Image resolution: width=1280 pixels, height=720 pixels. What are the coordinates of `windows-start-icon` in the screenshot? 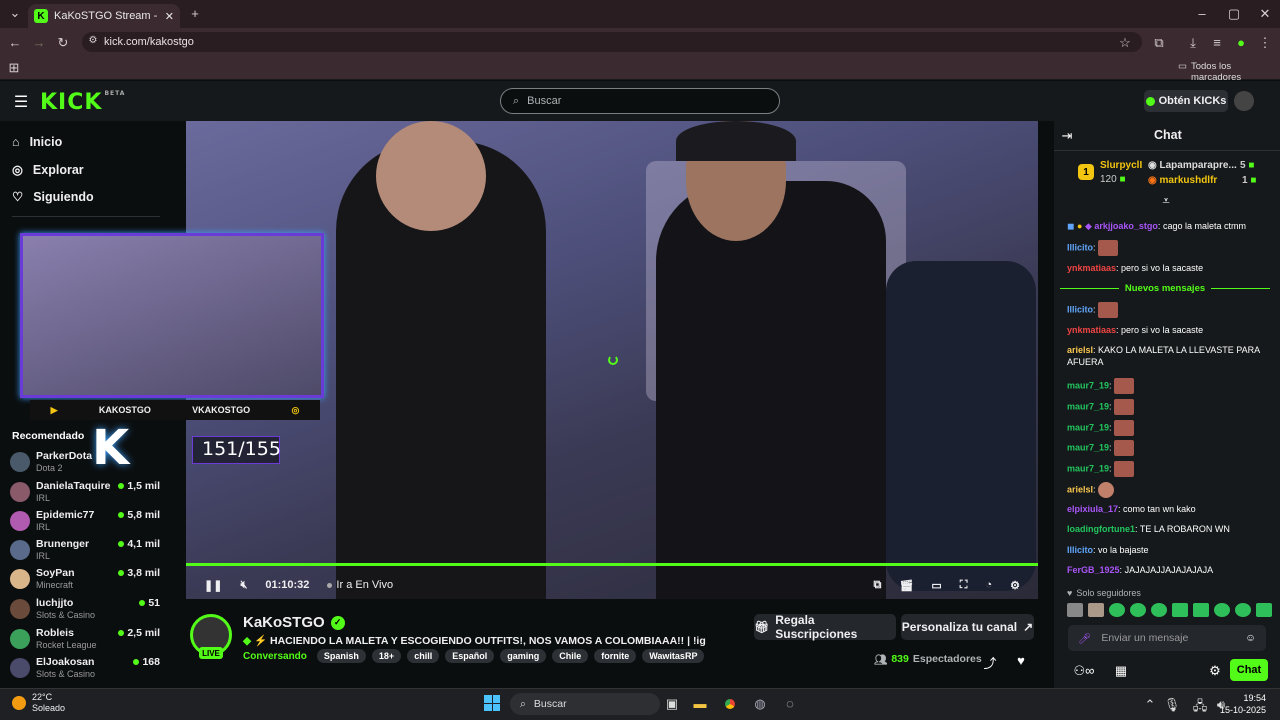 It's located at (492, 703).